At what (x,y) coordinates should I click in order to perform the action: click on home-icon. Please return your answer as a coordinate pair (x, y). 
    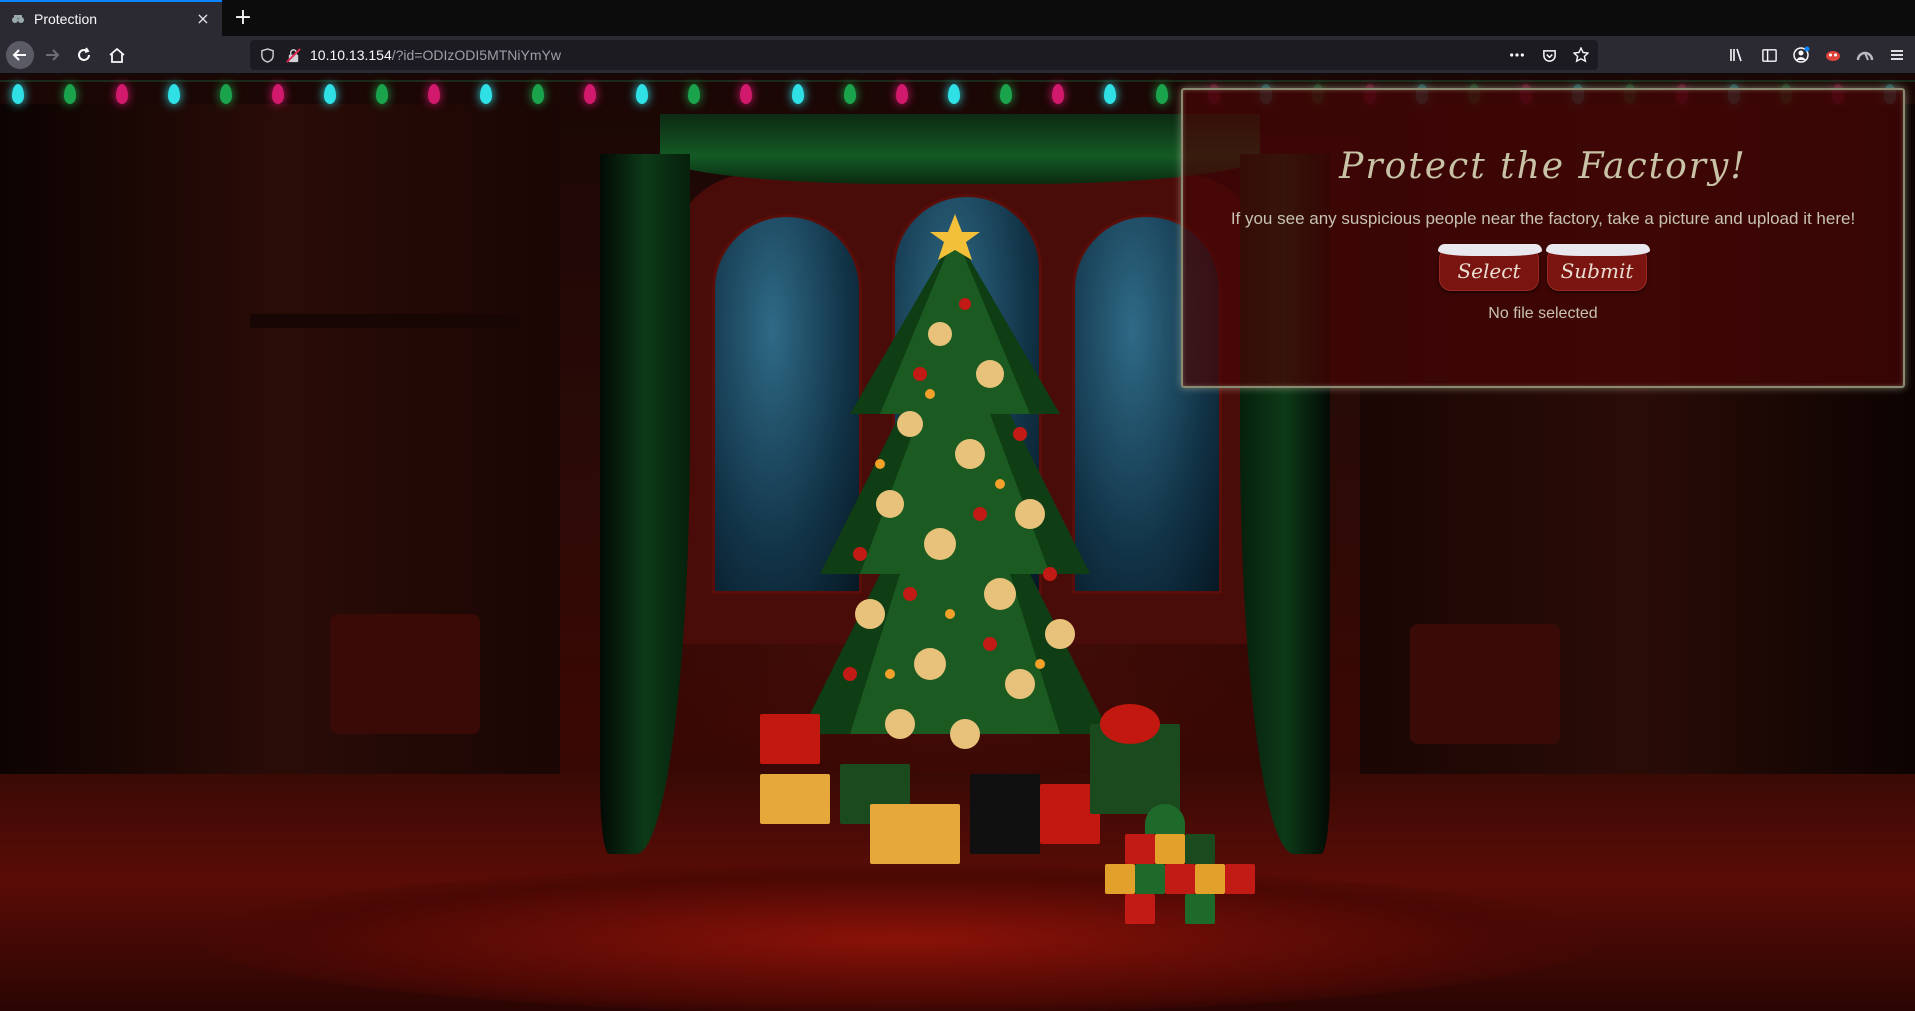
    Looking at the image, I should click on (117, 55).